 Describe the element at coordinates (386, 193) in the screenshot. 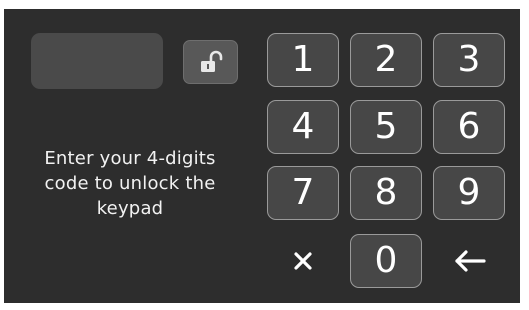

I see `key-8: 8` at that location.